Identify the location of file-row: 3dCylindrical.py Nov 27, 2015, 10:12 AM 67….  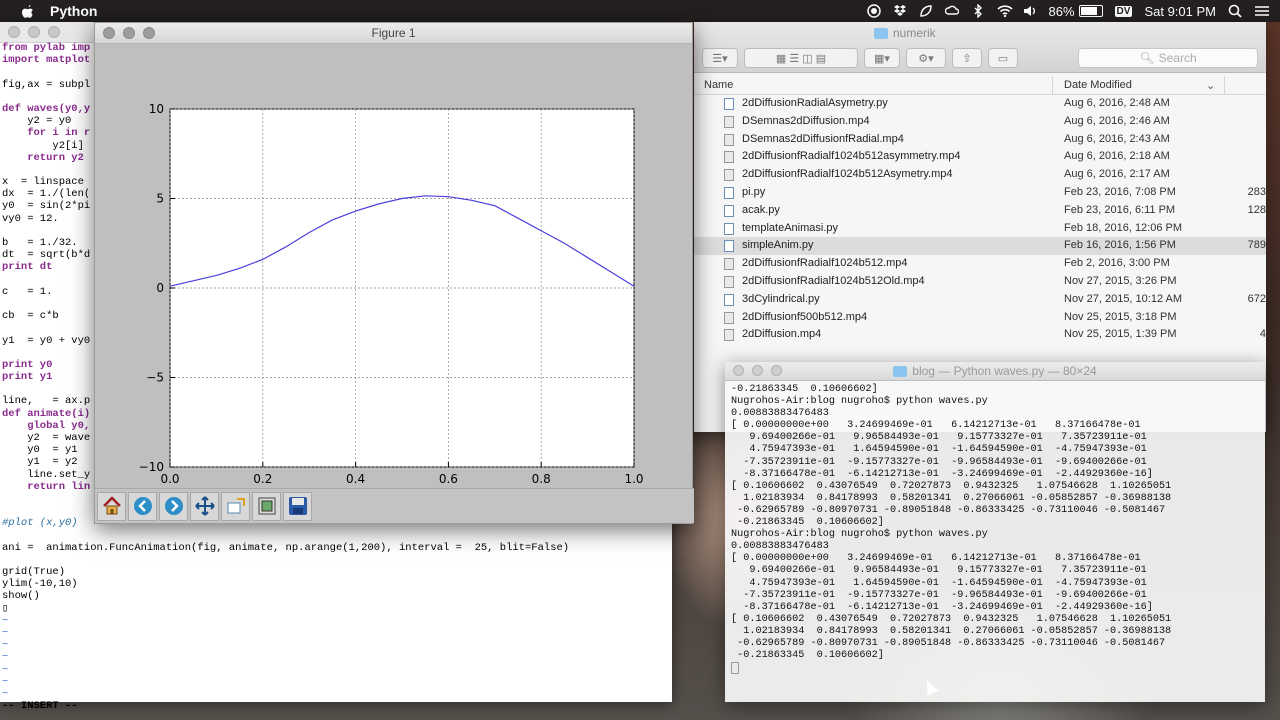
(980, 300).